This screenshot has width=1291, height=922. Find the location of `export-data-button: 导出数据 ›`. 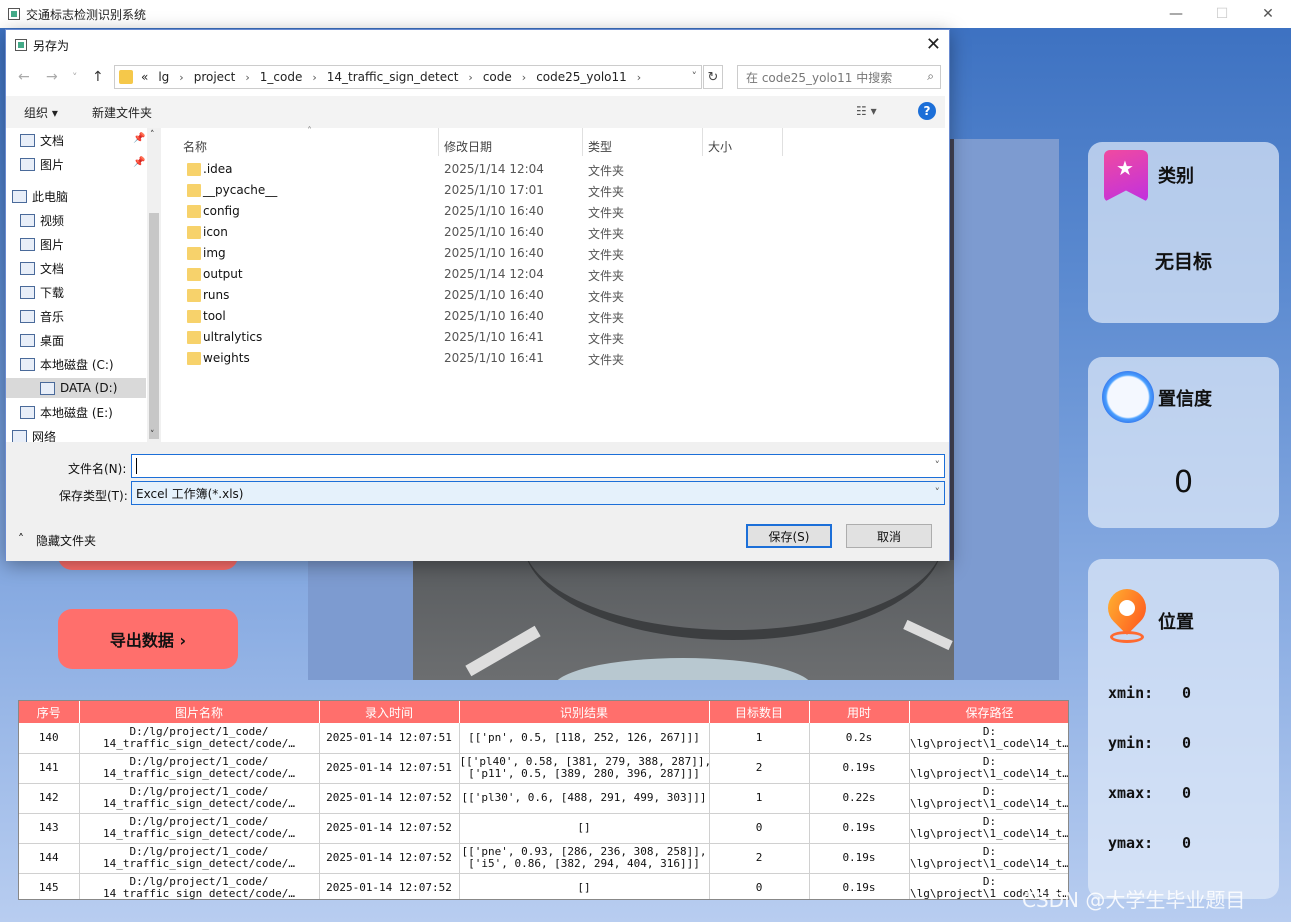

export-data-button: 导出数据 › is located at coordinates (148, 639).